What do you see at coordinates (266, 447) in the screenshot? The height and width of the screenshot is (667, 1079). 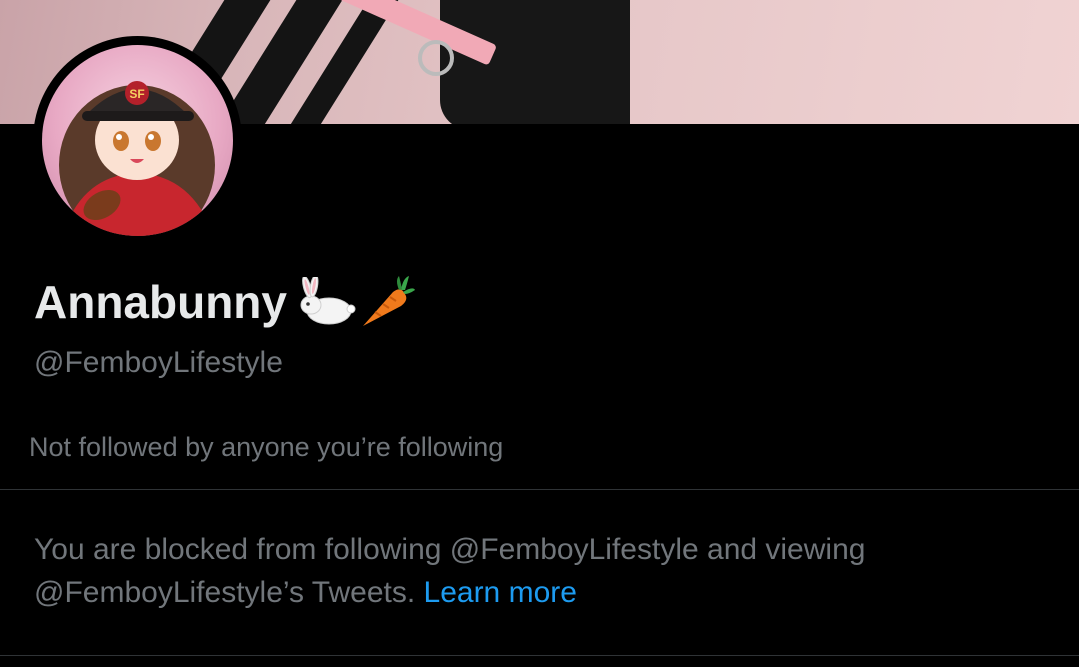 I see `followers-you-know-text: Not followed by anyone you’re following` at bounding box center [266, 447].